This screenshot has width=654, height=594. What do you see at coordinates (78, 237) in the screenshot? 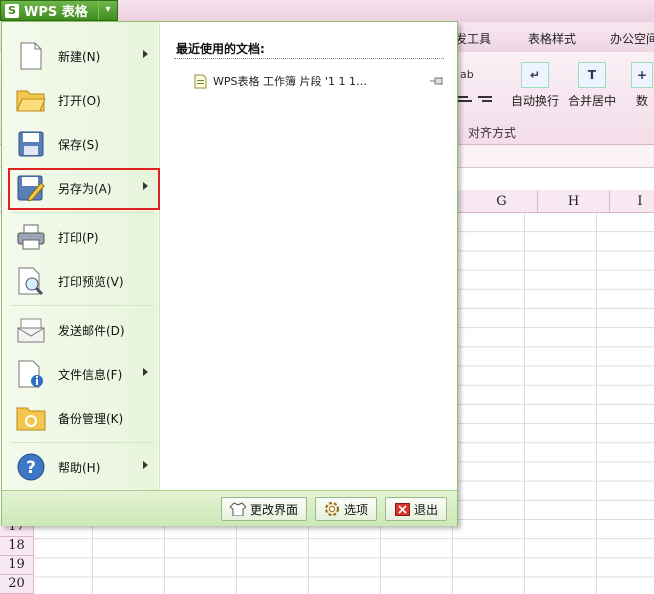
I see `menu-item-label: 打印(P)` at bounding box center [78, 237].